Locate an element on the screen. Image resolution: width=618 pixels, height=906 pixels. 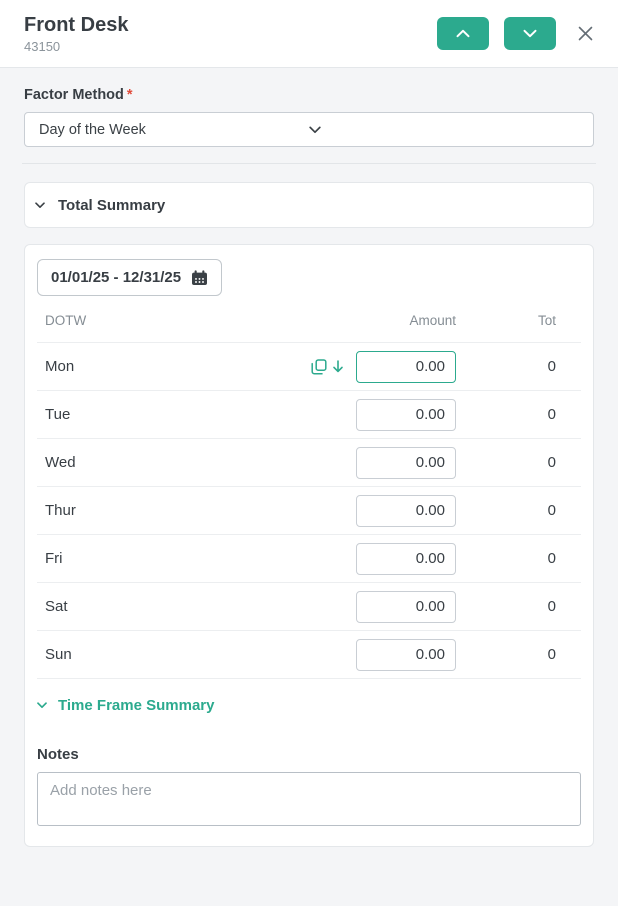
close-button is located at coordinates (585, 34).